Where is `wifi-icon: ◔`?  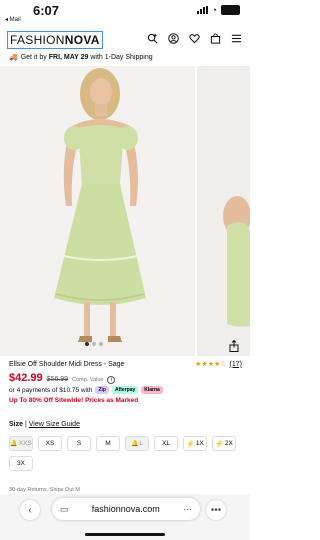
wifi-icon: ◔ is located at coordinates (214, 9).